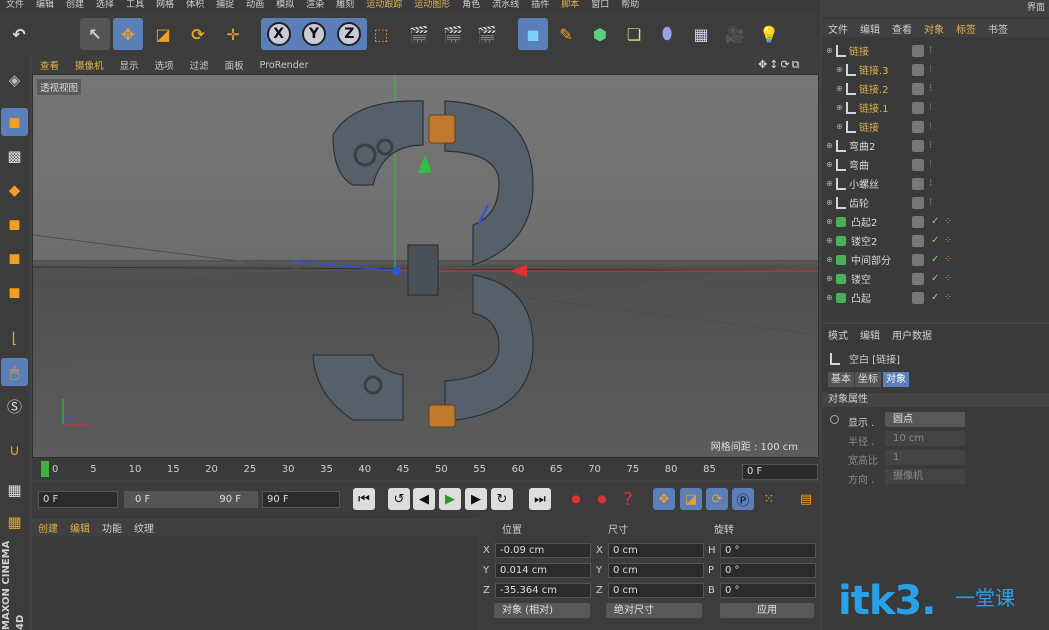 Image resolution: width=1049 pixels, height=630 pixels. I want to click on rotation-b-field: 0 °, so click(768, 590).